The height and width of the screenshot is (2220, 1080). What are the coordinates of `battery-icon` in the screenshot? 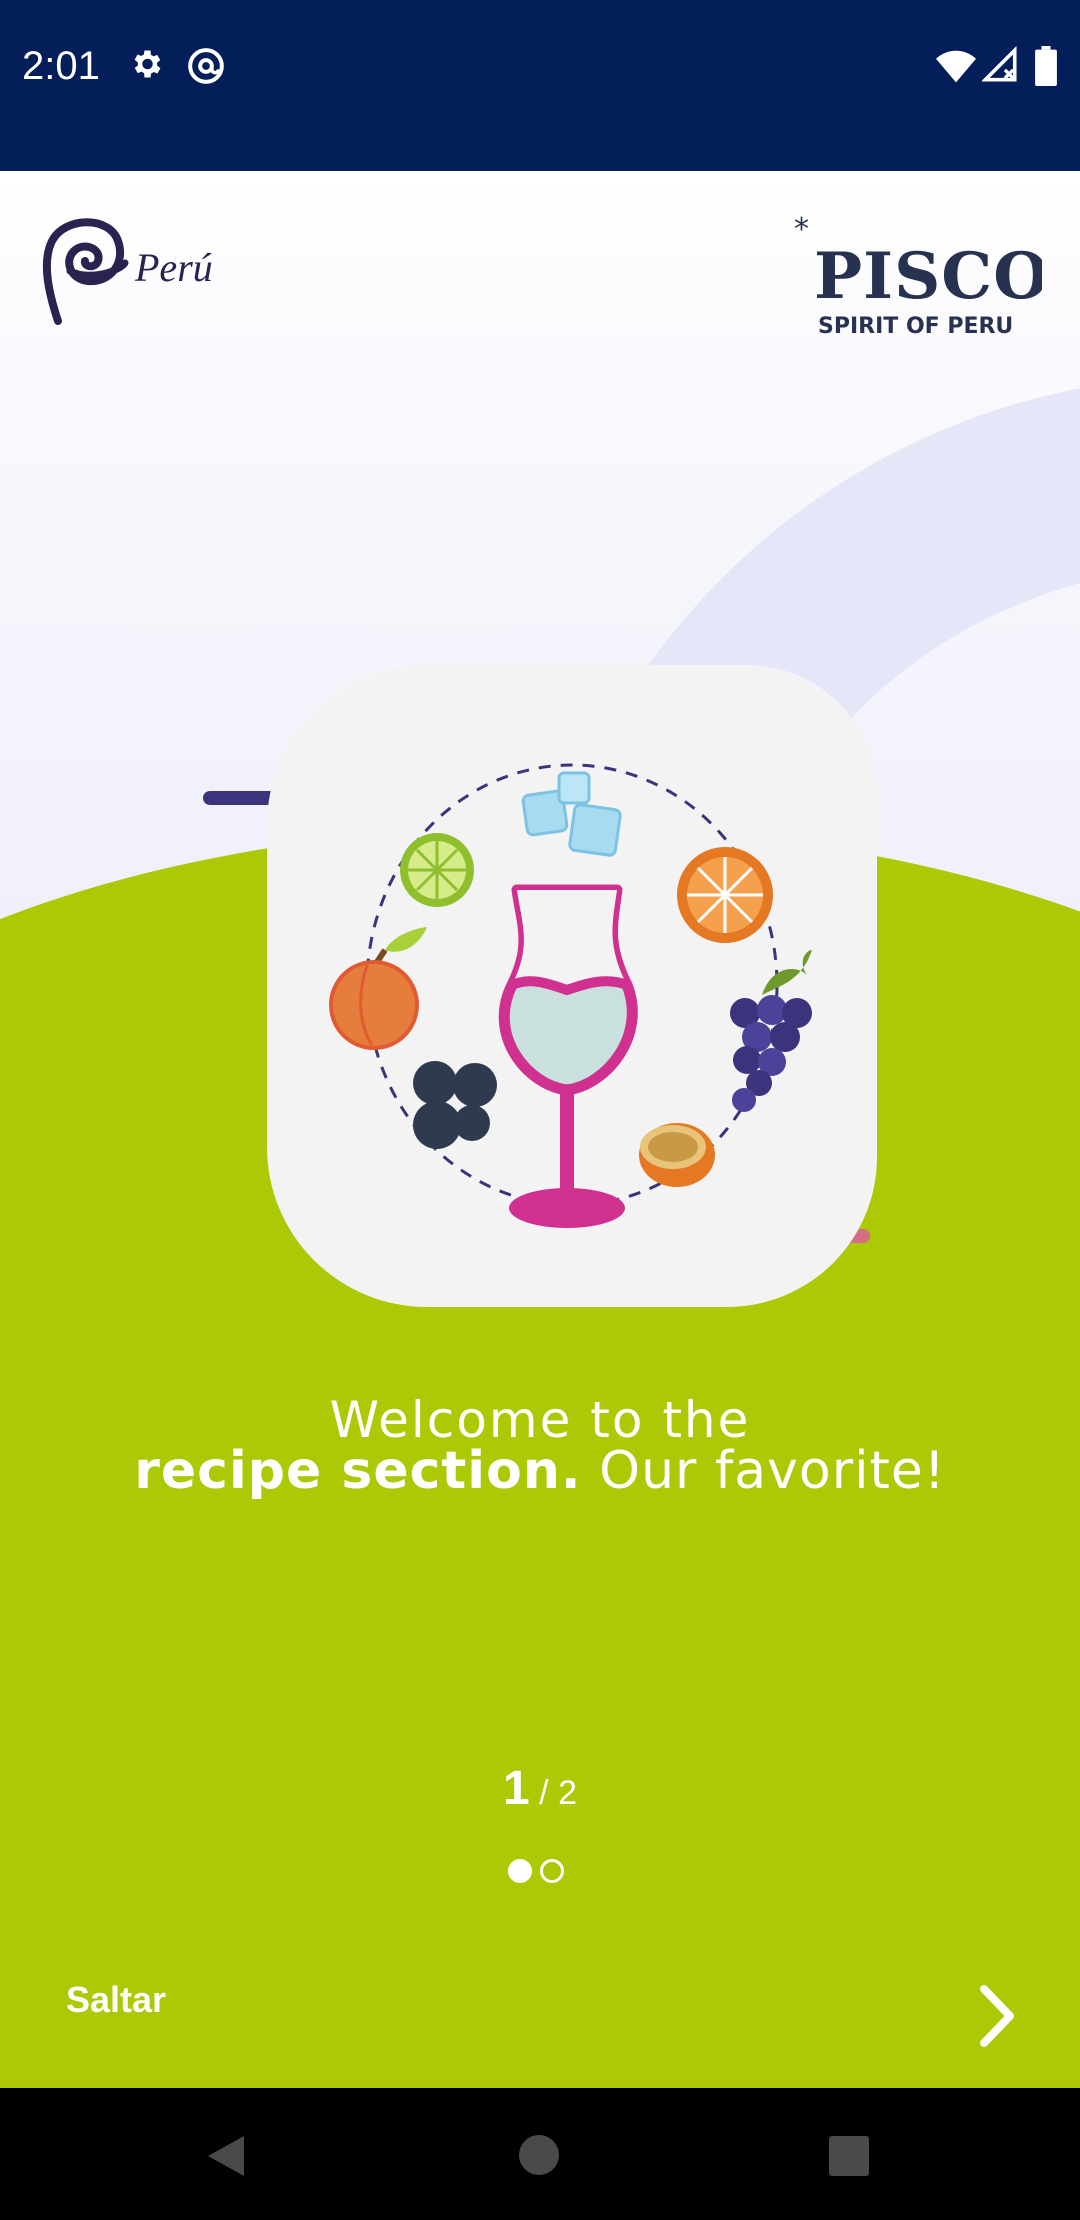 It's located at (1046, 66).